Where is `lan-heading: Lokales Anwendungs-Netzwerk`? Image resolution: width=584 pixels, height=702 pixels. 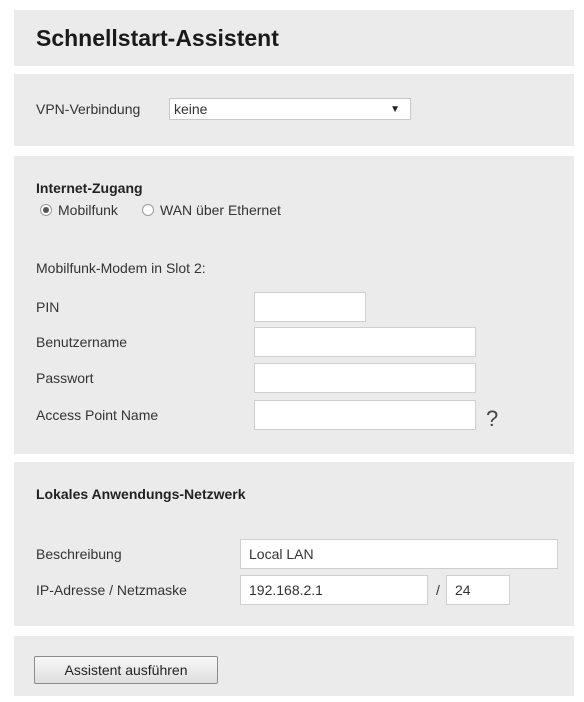
lan-heading: Lokales Anwendungs-Netzwerk is located at coordinates (141, 494).